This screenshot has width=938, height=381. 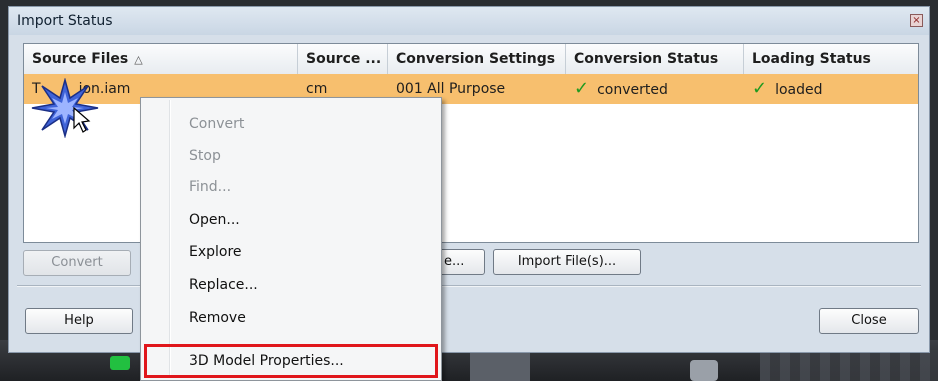 What do you see at coordinates (500, 366) in the screenshot?
I see `viewport-gray-object` at bounding box center [500, 366].